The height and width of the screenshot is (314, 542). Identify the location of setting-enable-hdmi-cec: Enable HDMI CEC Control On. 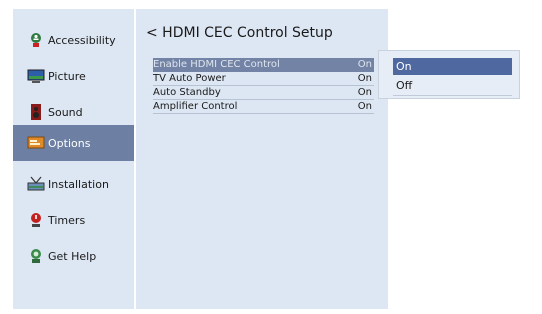
(263, 65).